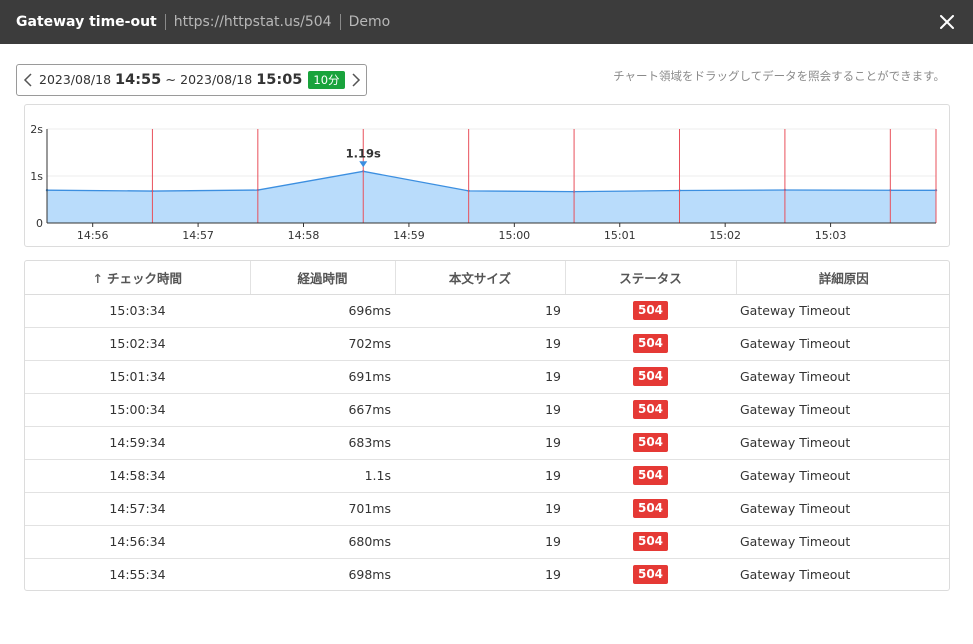 This screenshot has width=973, height=644. What do you see at coordinates (137, 541) in the screenshot?
I see `cell-check-time: 14:56:34` at bounding box center [137, 541].